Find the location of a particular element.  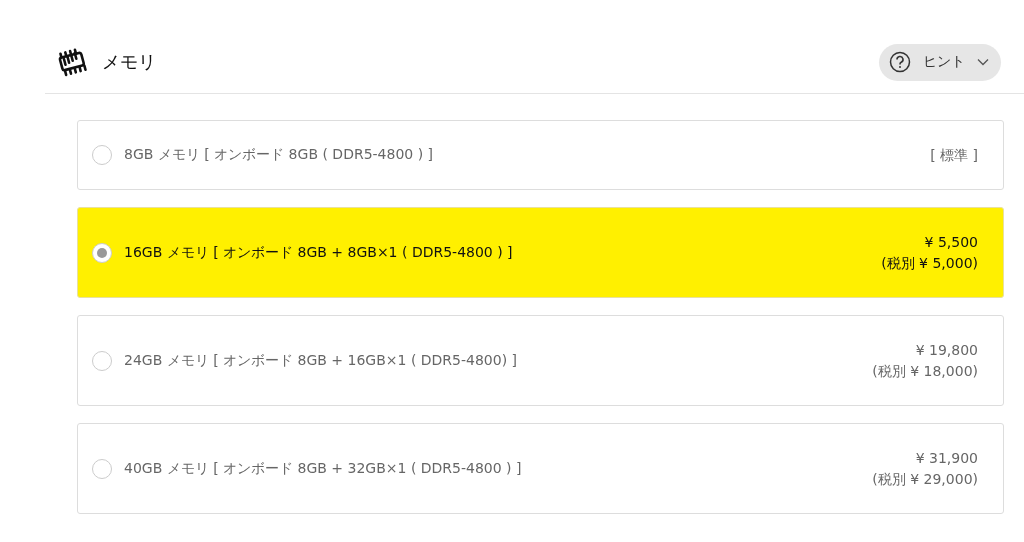

price-text: [ 標準 ] is located at coordinates (954, 155).